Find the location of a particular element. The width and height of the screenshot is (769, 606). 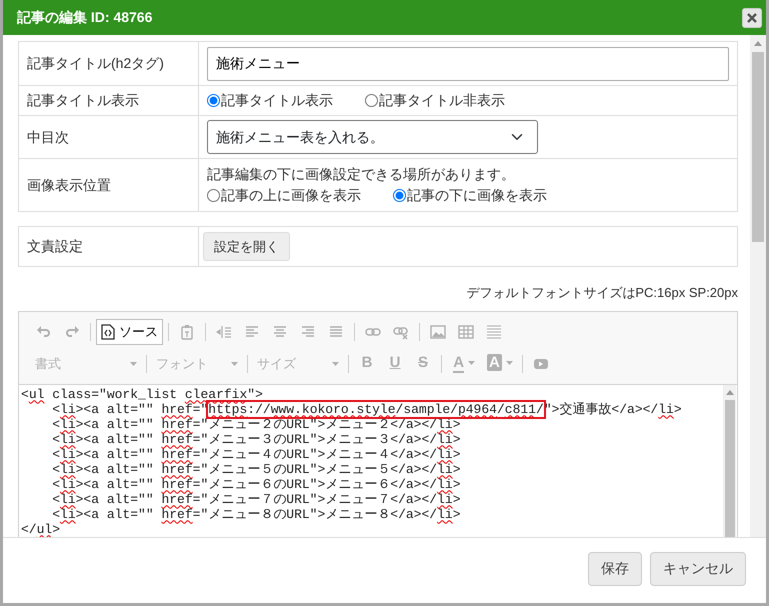

undo-icon is located at coordinates (44, 332).